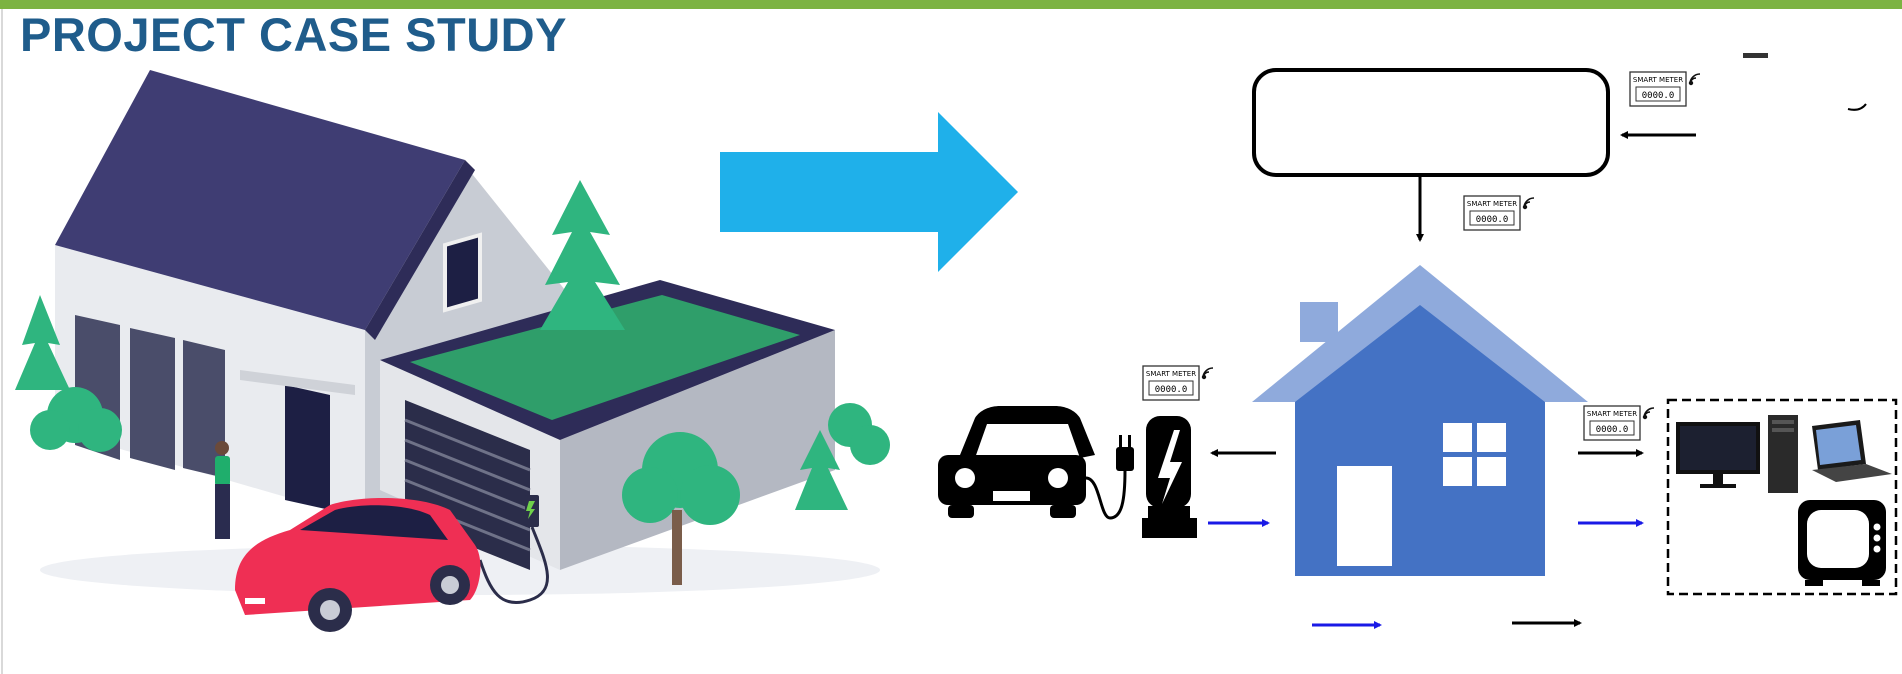 Image resolution: width=1902 pixels, height=674 pixels. Describe the element at coordinates (869, 192) in the screenshot. I see `right-arrow-icon` at that location.